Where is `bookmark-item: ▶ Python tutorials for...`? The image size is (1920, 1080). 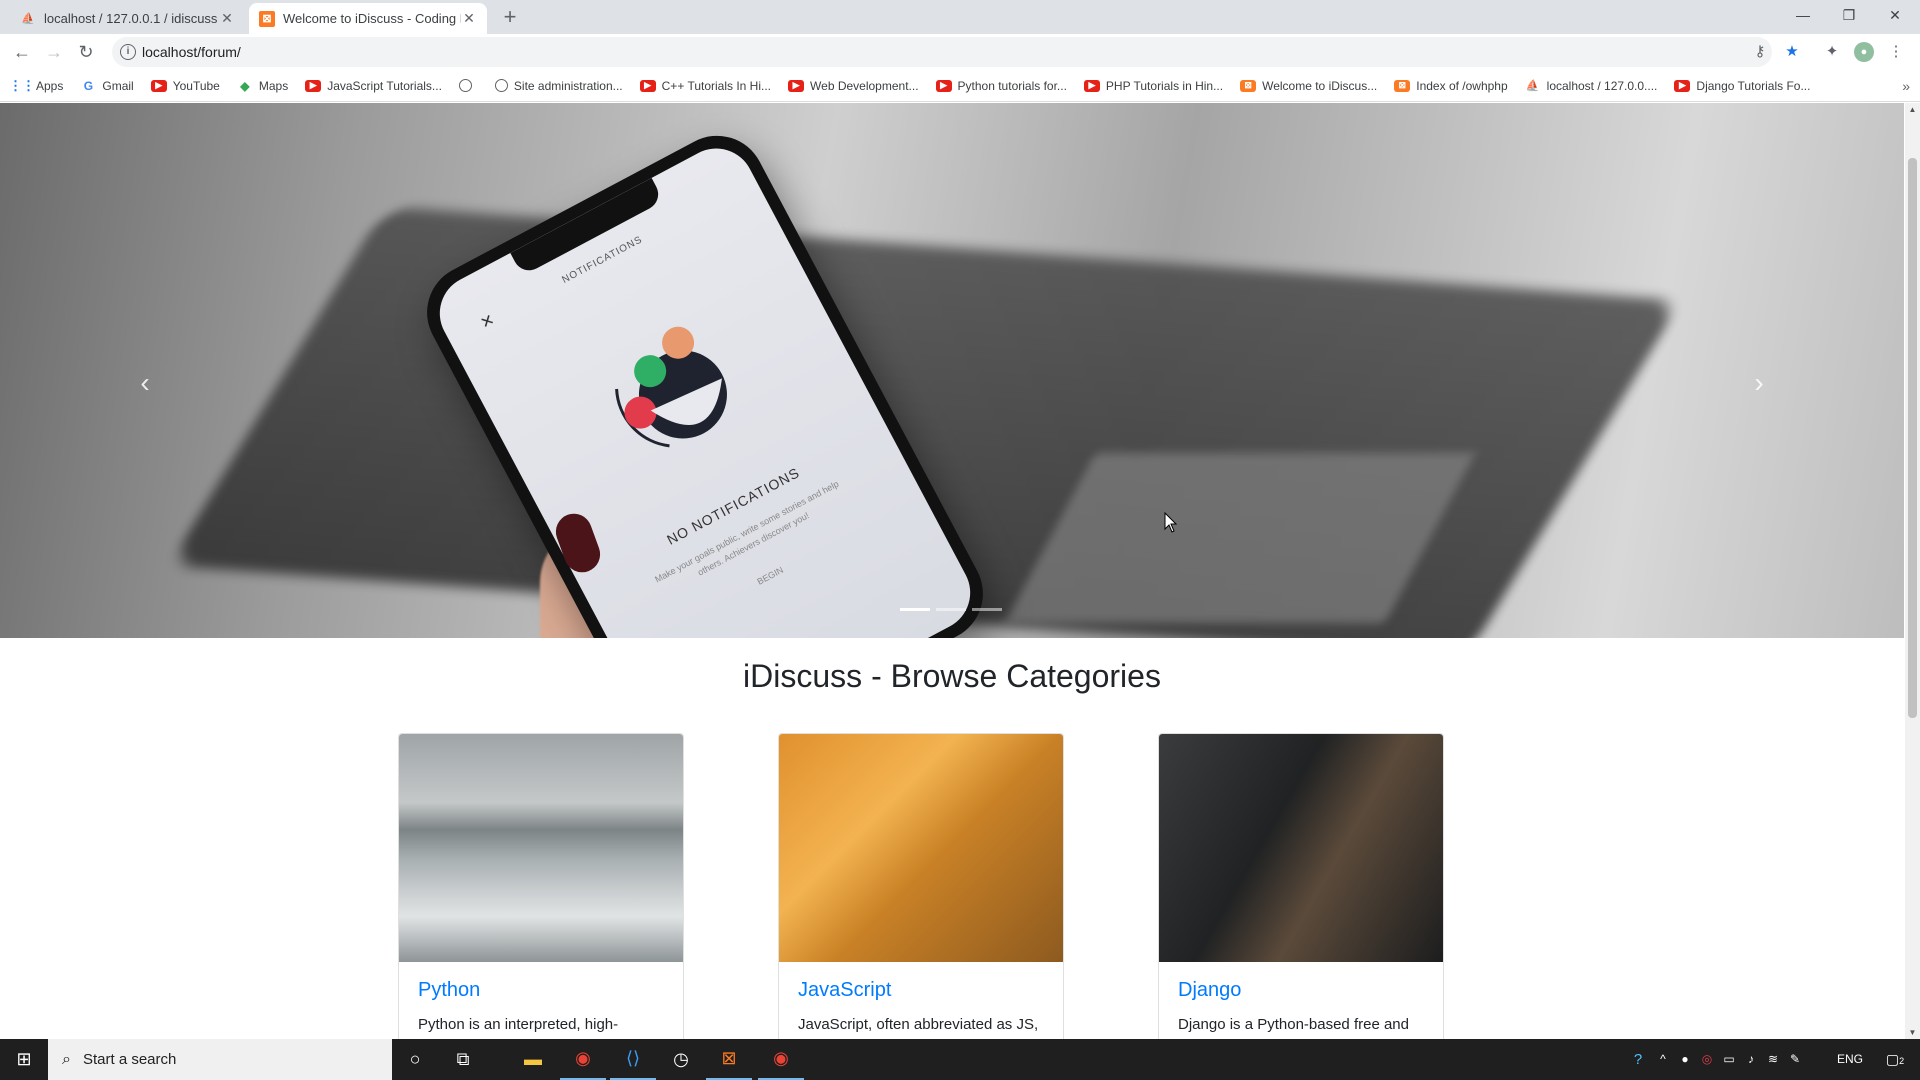
bookmark-item: ▶ Python tutorials for... is located at coordinates (1001, 85).